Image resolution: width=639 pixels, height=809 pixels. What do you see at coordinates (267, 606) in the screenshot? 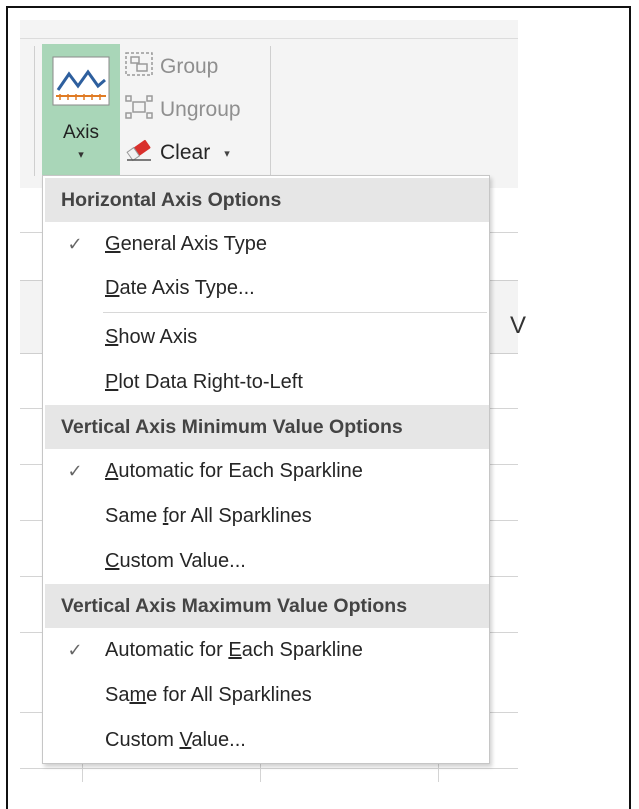
I see `menu-section-vertical-axis-maximum: Vertical Axis Maximum Value Options` at bounding box center [267, 606].